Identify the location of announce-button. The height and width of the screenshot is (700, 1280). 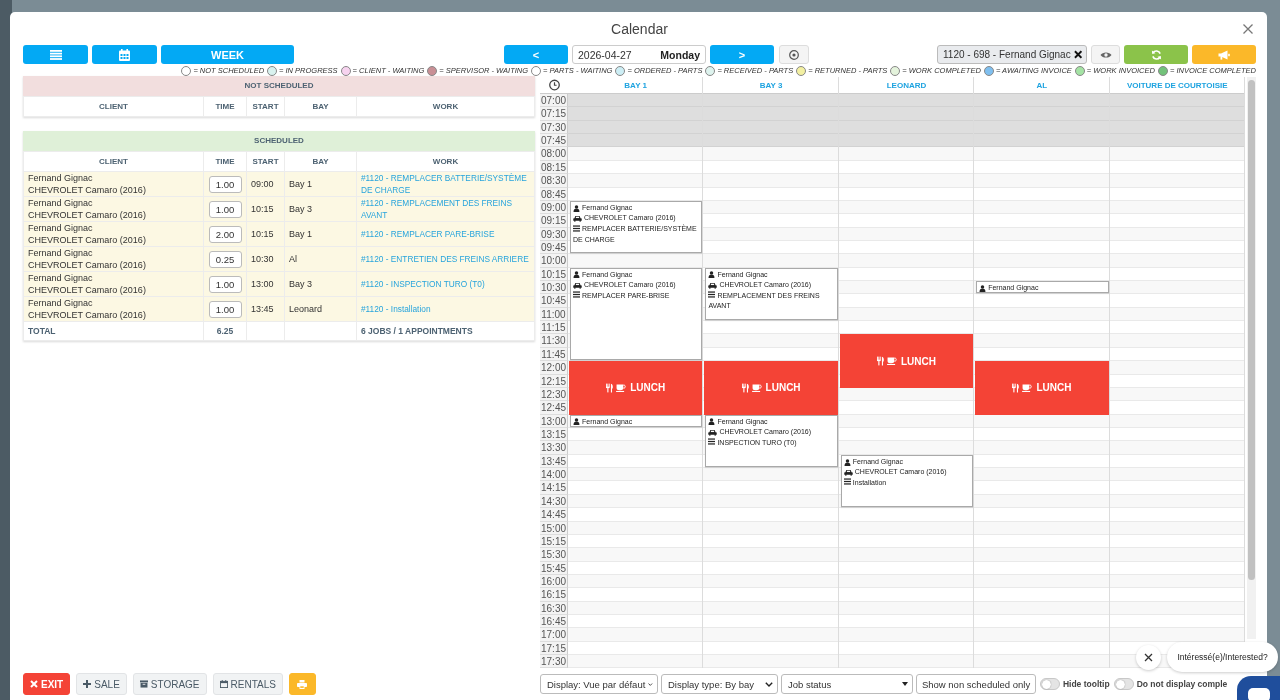
(1224, 54).